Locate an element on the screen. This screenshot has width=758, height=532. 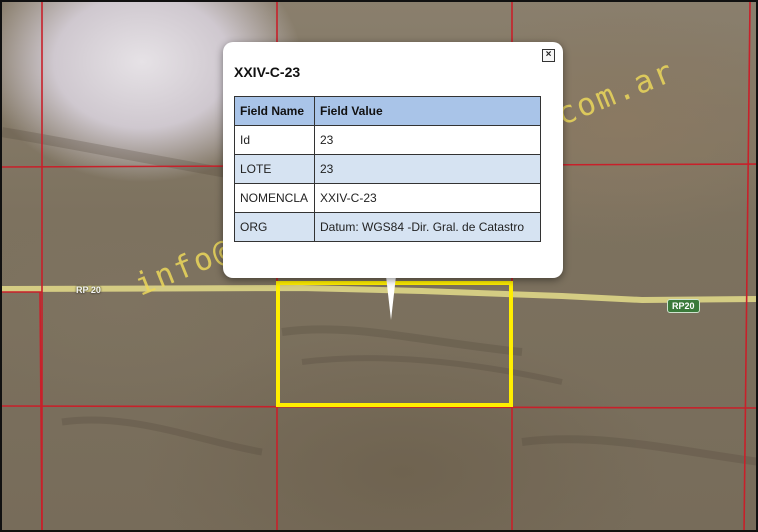
table-row: ORG Datum: WGS84 -Dir. Gral. de Catastro is located at coordinates (387, 227).